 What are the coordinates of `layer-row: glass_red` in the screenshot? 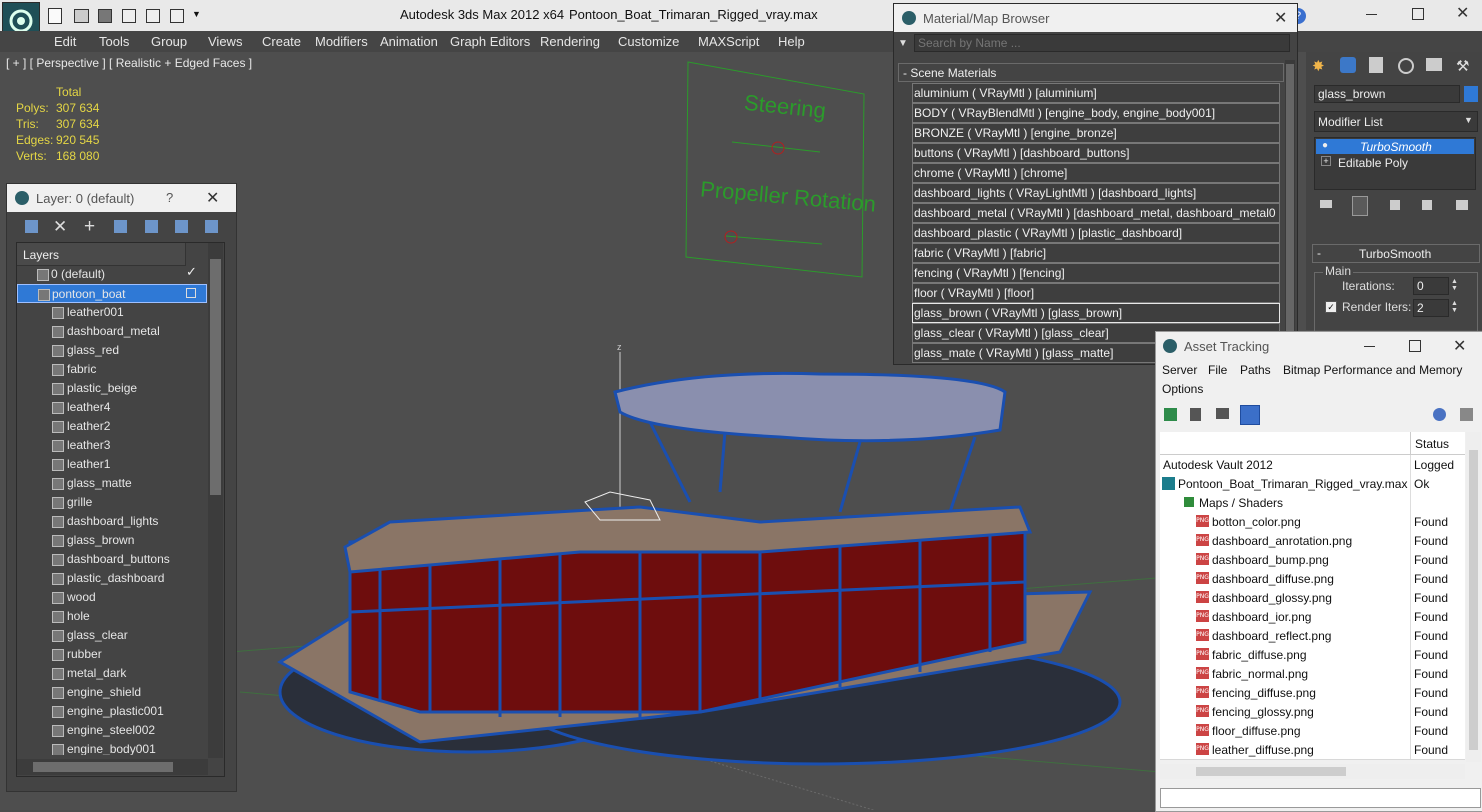 It's located at (112, 350).